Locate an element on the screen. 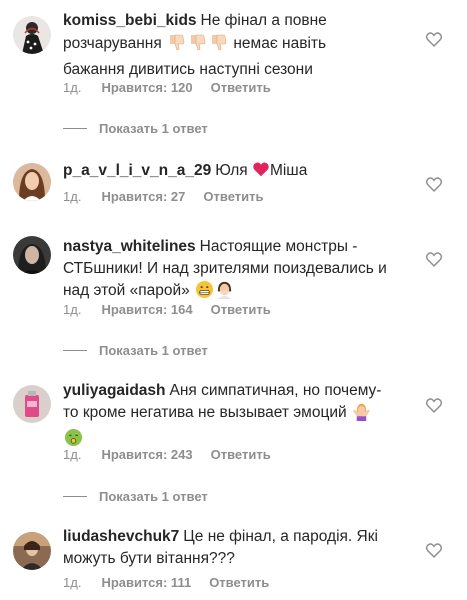 The image size is (467, 600). likes-count: Нравится: 243 is located at coordinates (146, 454).